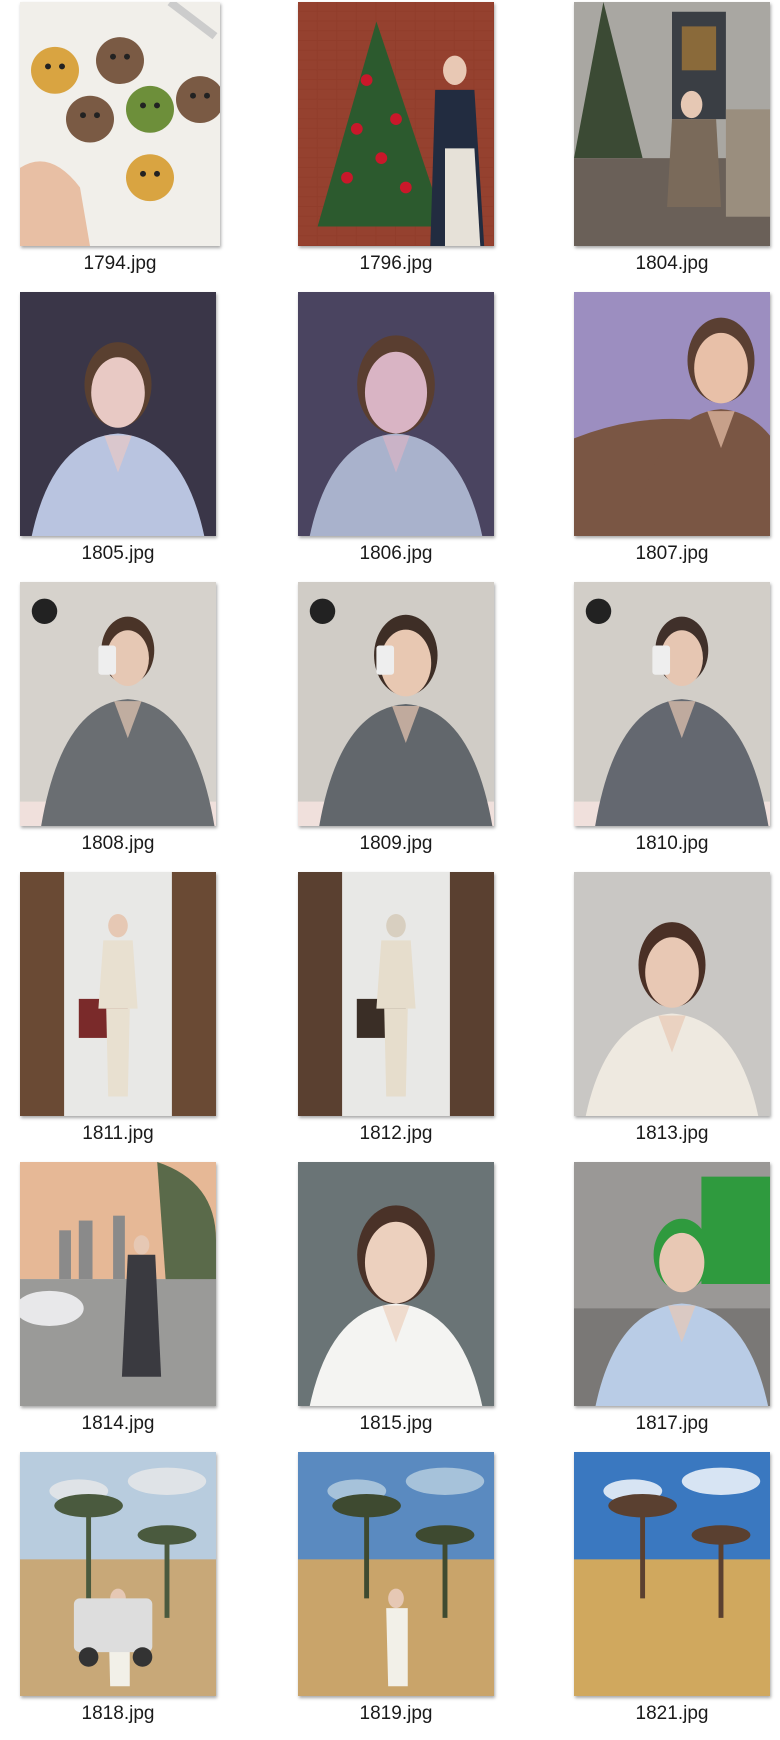  Describe the element at coordinates (672, 843) in the screenshot. I see `file-name-label: 1810.jpg` at that location.